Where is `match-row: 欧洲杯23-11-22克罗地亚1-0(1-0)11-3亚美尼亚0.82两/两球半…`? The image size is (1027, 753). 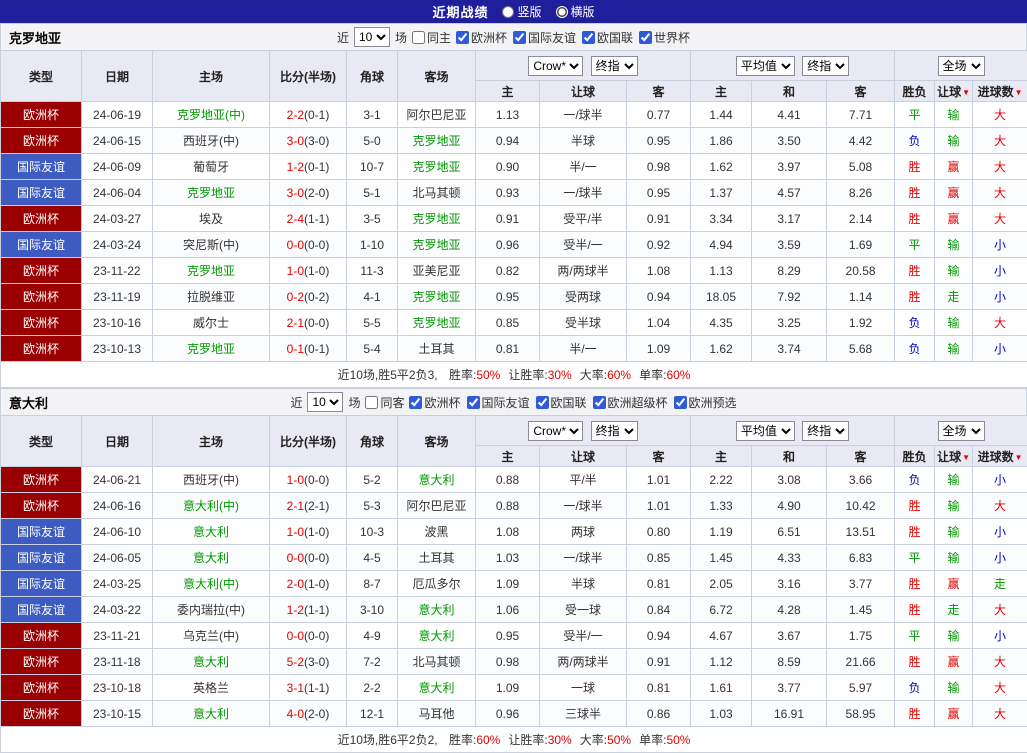
match-row: 欧洲杯23-11-22克罗地亚1-0(1-0)11-3亚美尼亚0.82两/两球半… is located at coordinates (514, 271).